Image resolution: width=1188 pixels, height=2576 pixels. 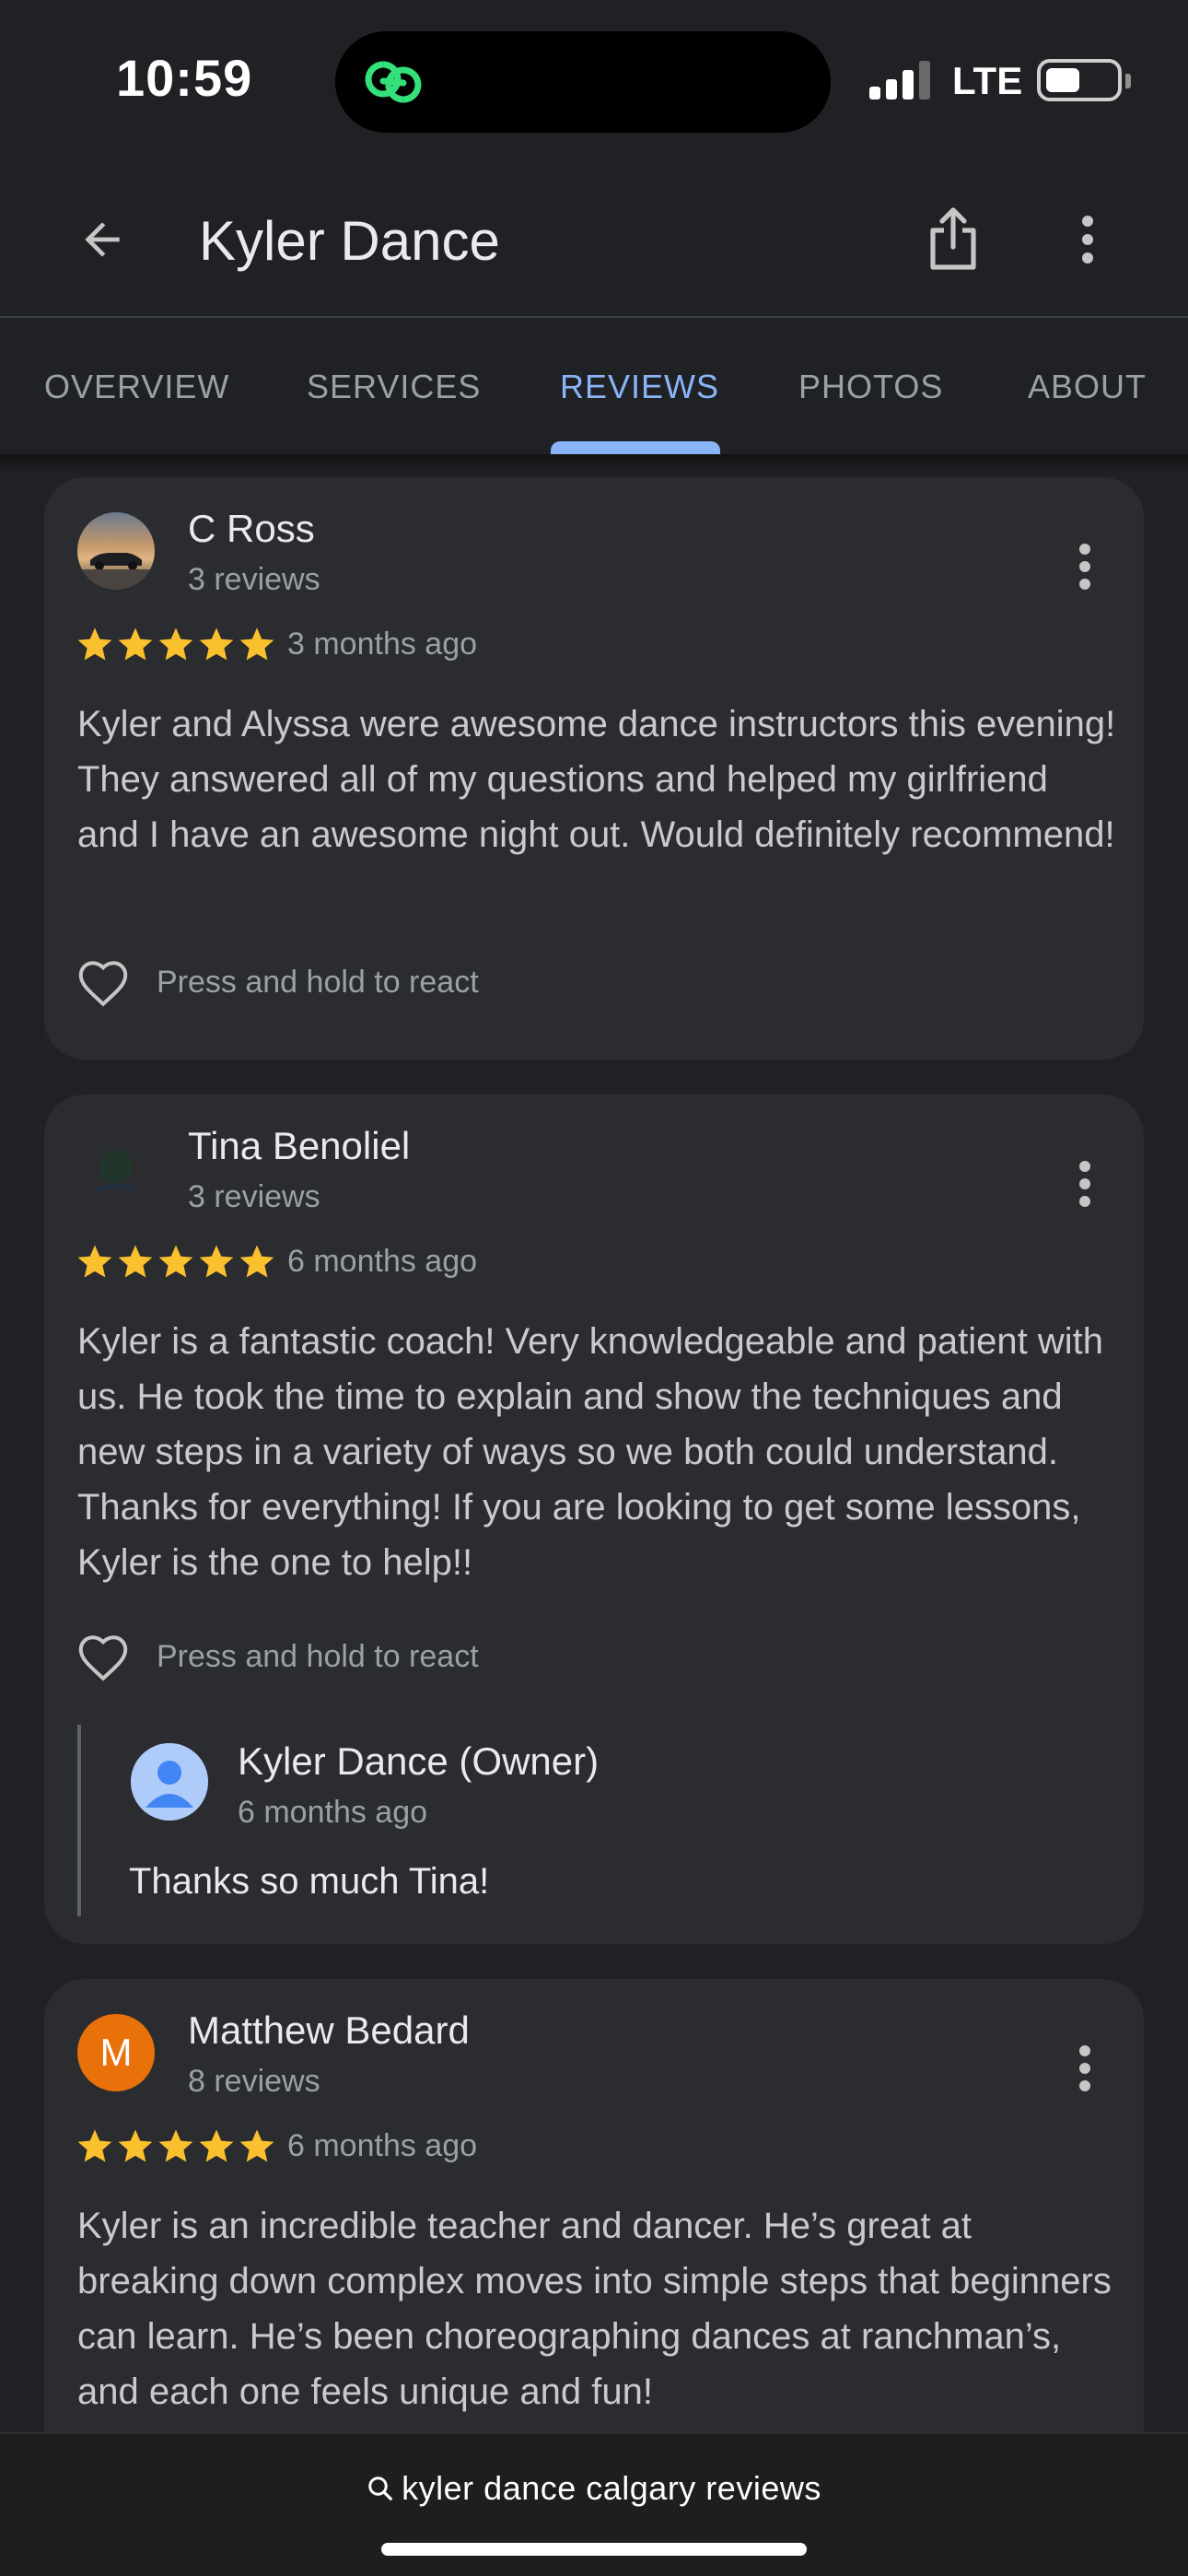 I want to click on tab-overview: OVERVIEW, so click(x=136, y=387).